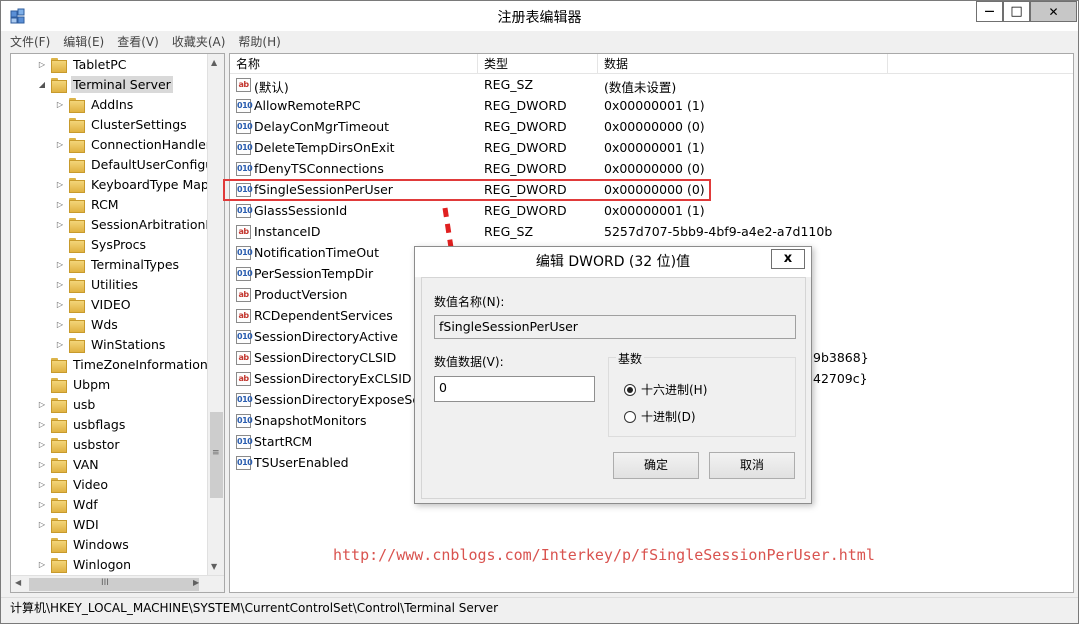 This screenshot has height=624, width=1079. What do you see at coordinates (118, 264) in the screenshot?
I see `tree-item: ▷ TerminalTypes` at bounding box center [118, 264].